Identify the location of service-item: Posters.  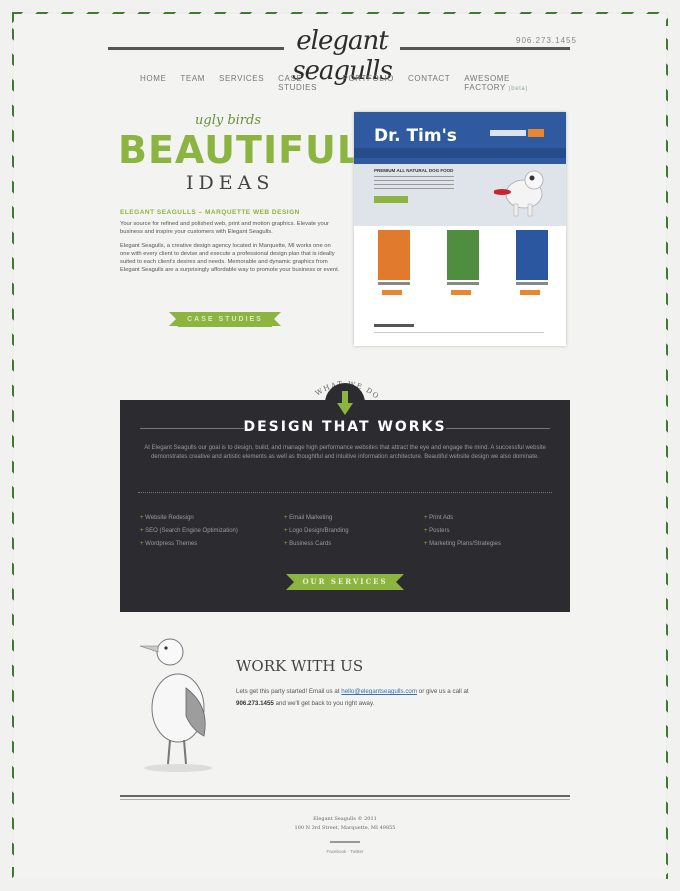
(462, 531).